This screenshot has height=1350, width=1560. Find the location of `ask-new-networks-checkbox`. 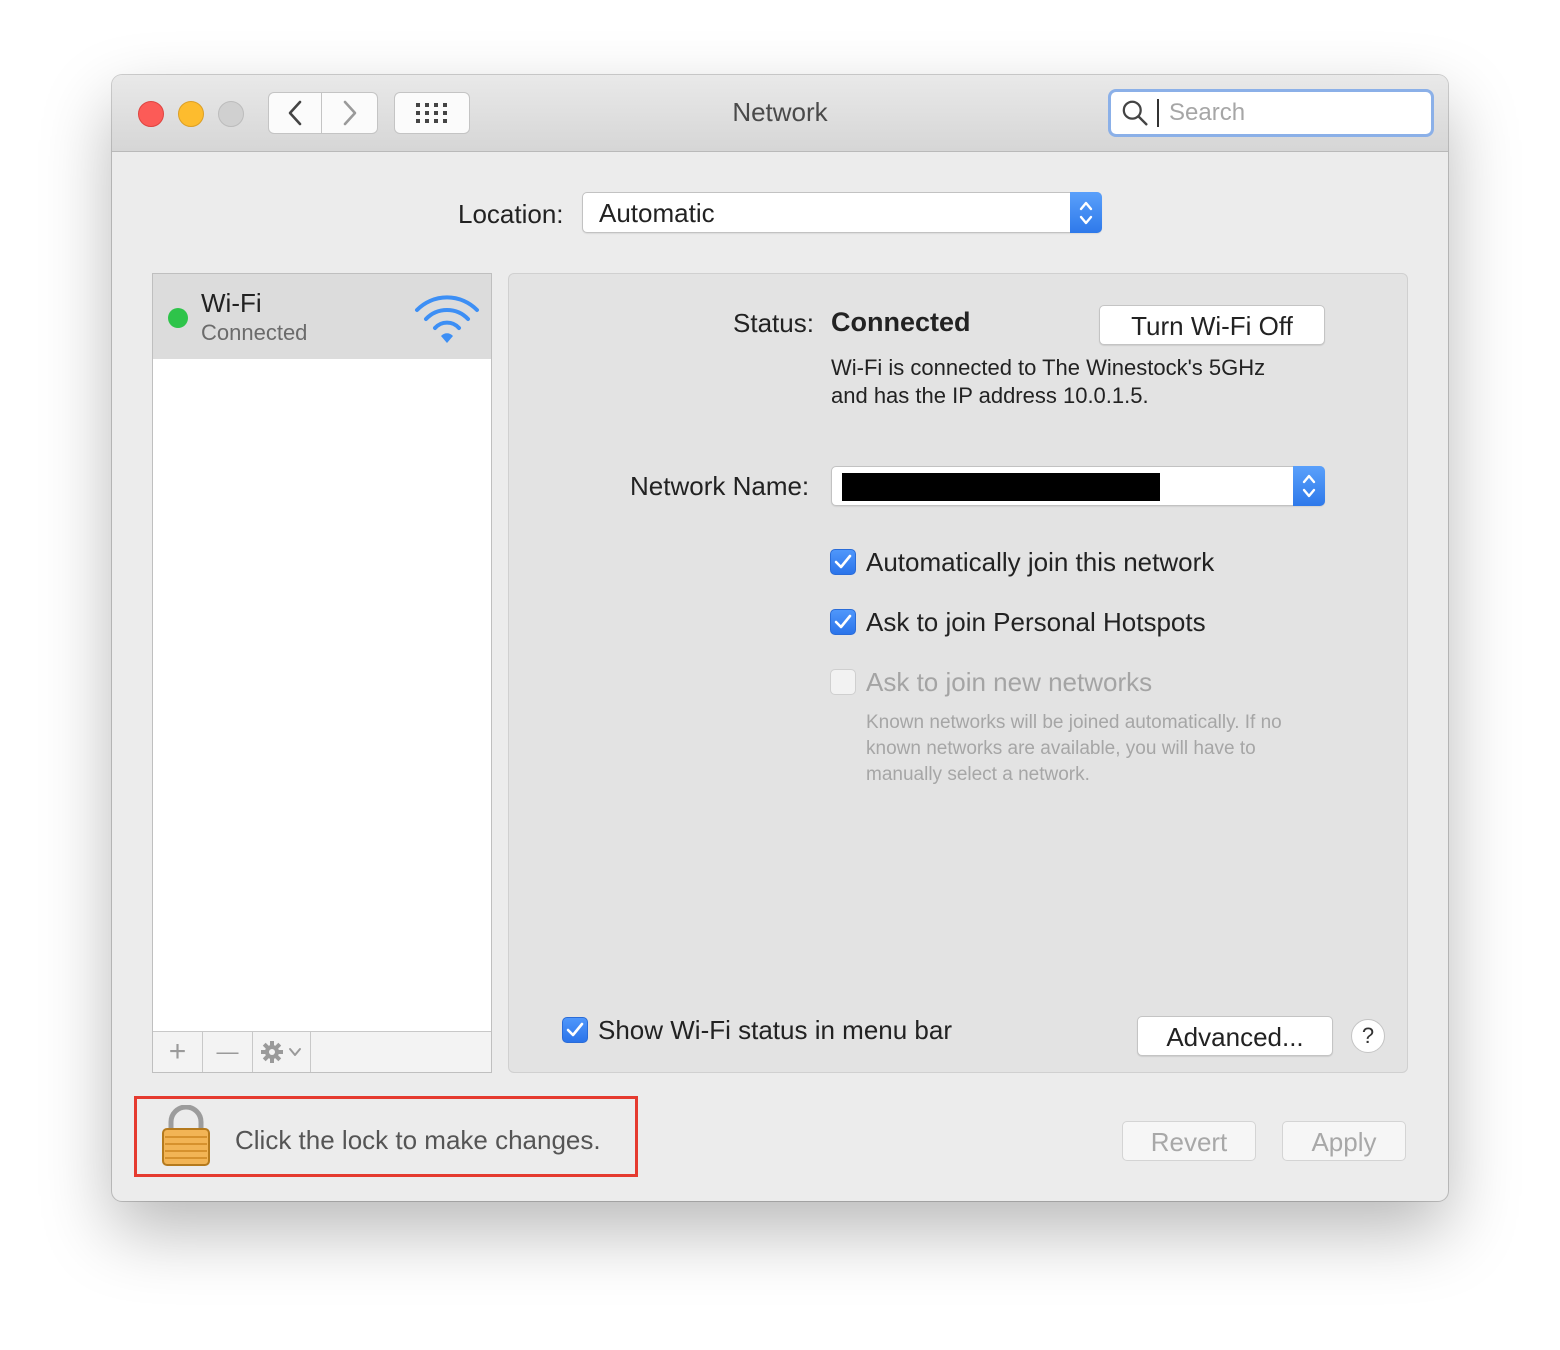

ask-new-networks-checkbox is located at coordinates (843, 682).